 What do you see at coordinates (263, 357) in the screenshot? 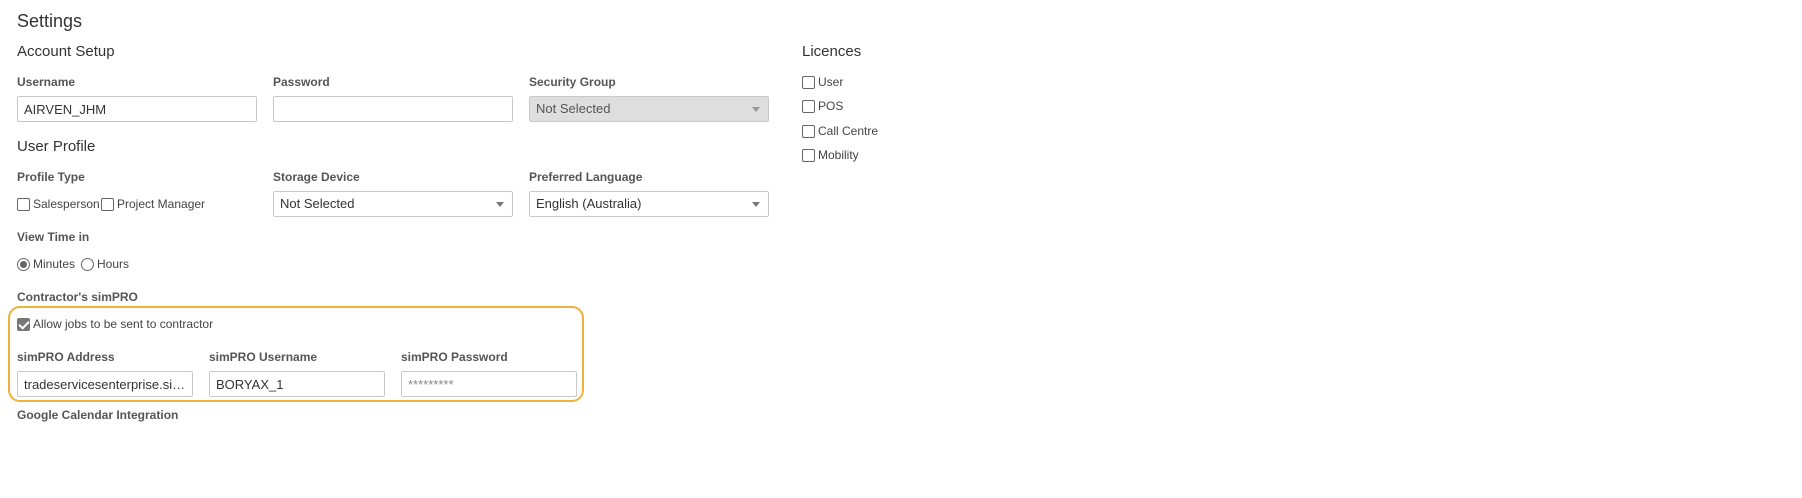
I see `simpro-username-label: simPRO Username` at bounding box center [263, 357].